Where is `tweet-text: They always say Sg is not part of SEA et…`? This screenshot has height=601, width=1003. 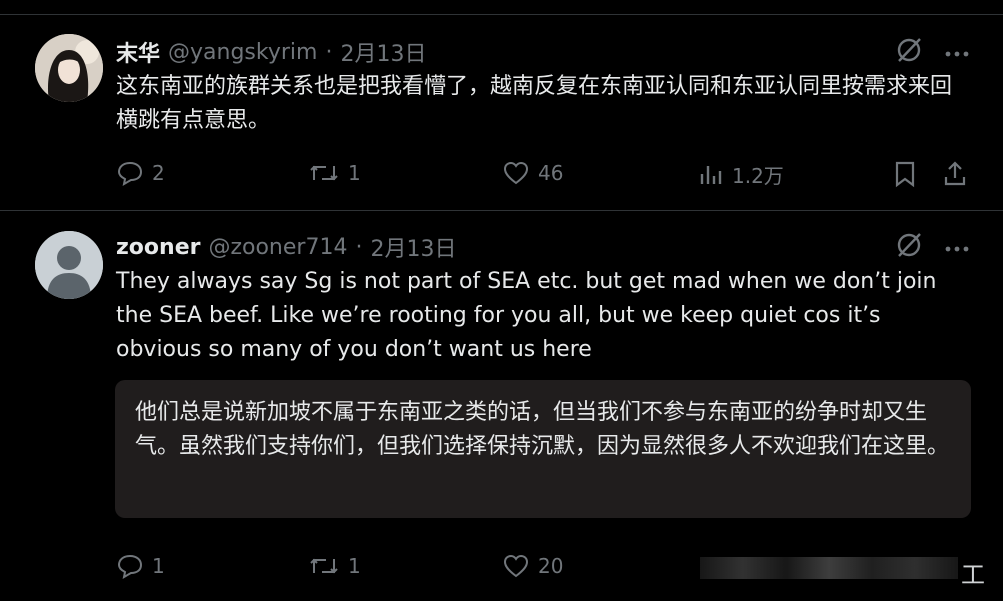 tweet-text: They always say Sg is not part of SEA et… is located at coordinates (526, 315).